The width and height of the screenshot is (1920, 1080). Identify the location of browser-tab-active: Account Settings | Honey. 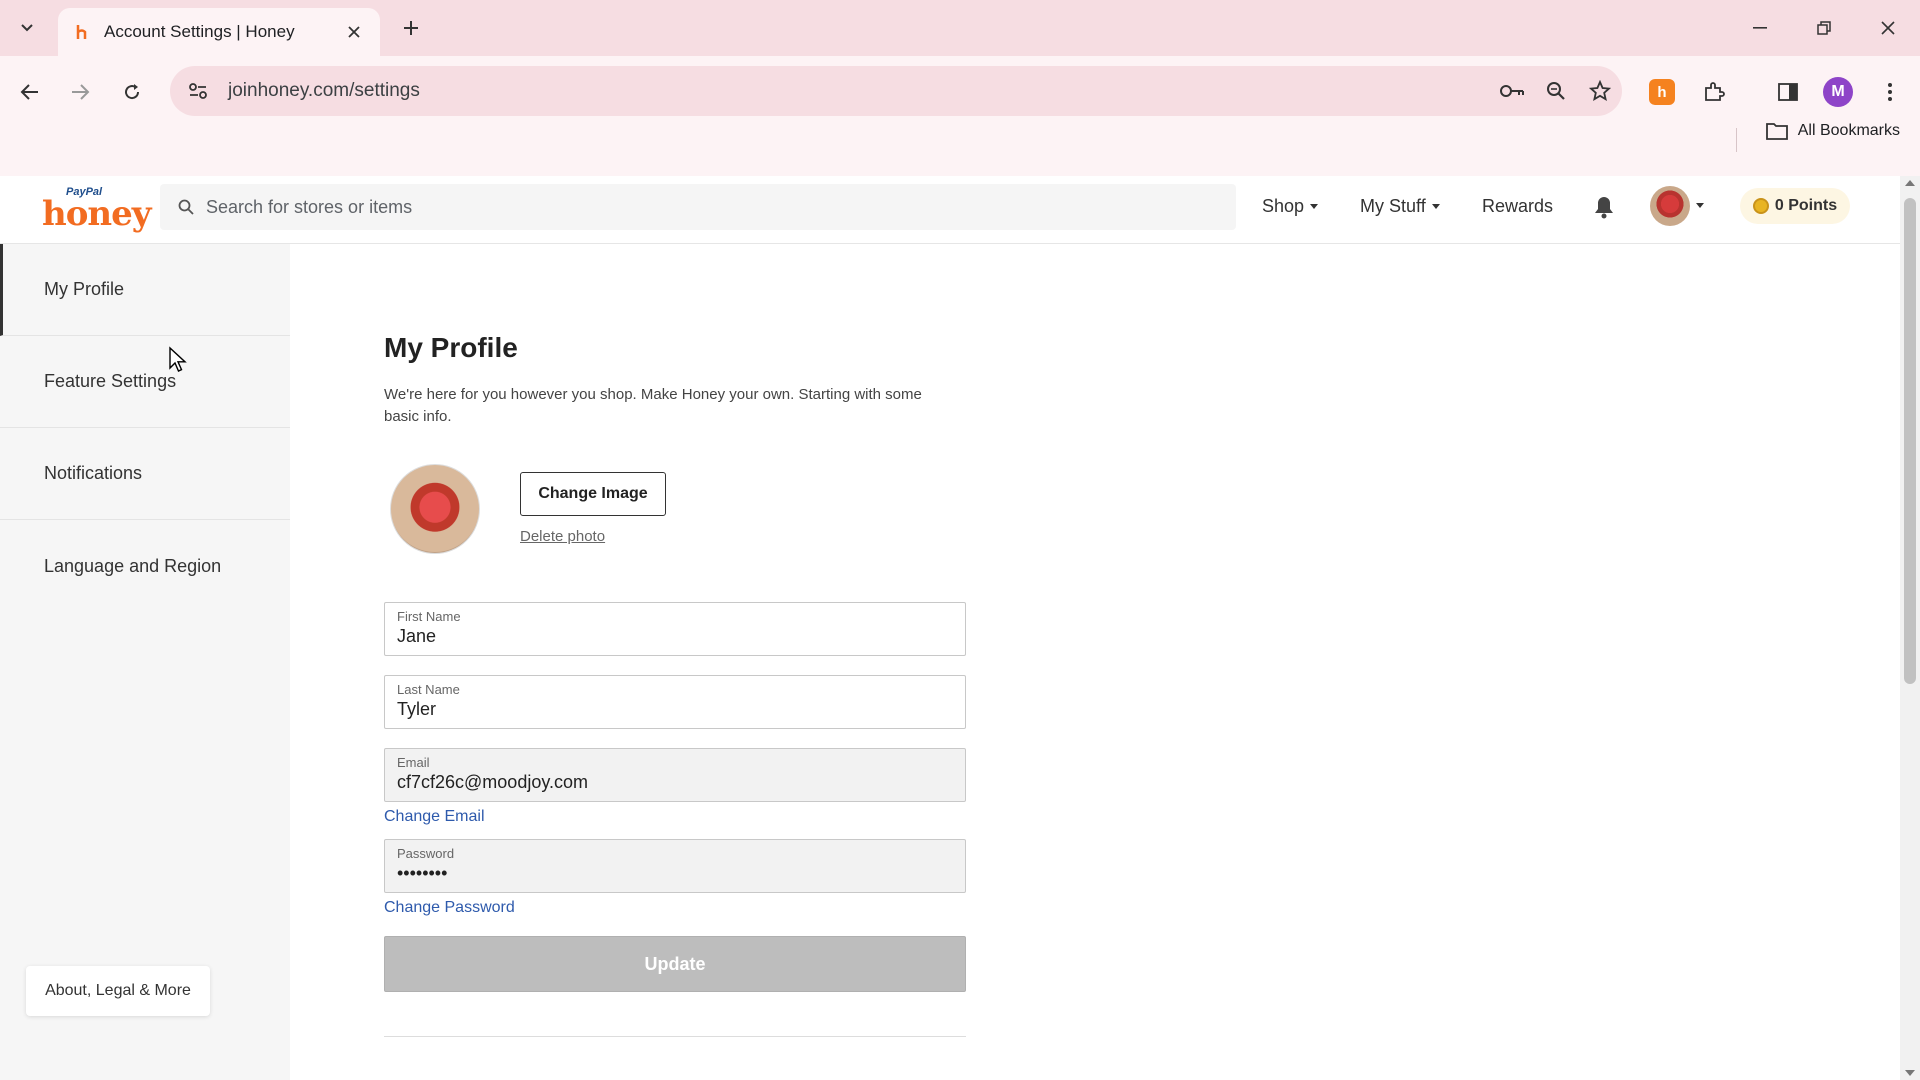
(219, 32).